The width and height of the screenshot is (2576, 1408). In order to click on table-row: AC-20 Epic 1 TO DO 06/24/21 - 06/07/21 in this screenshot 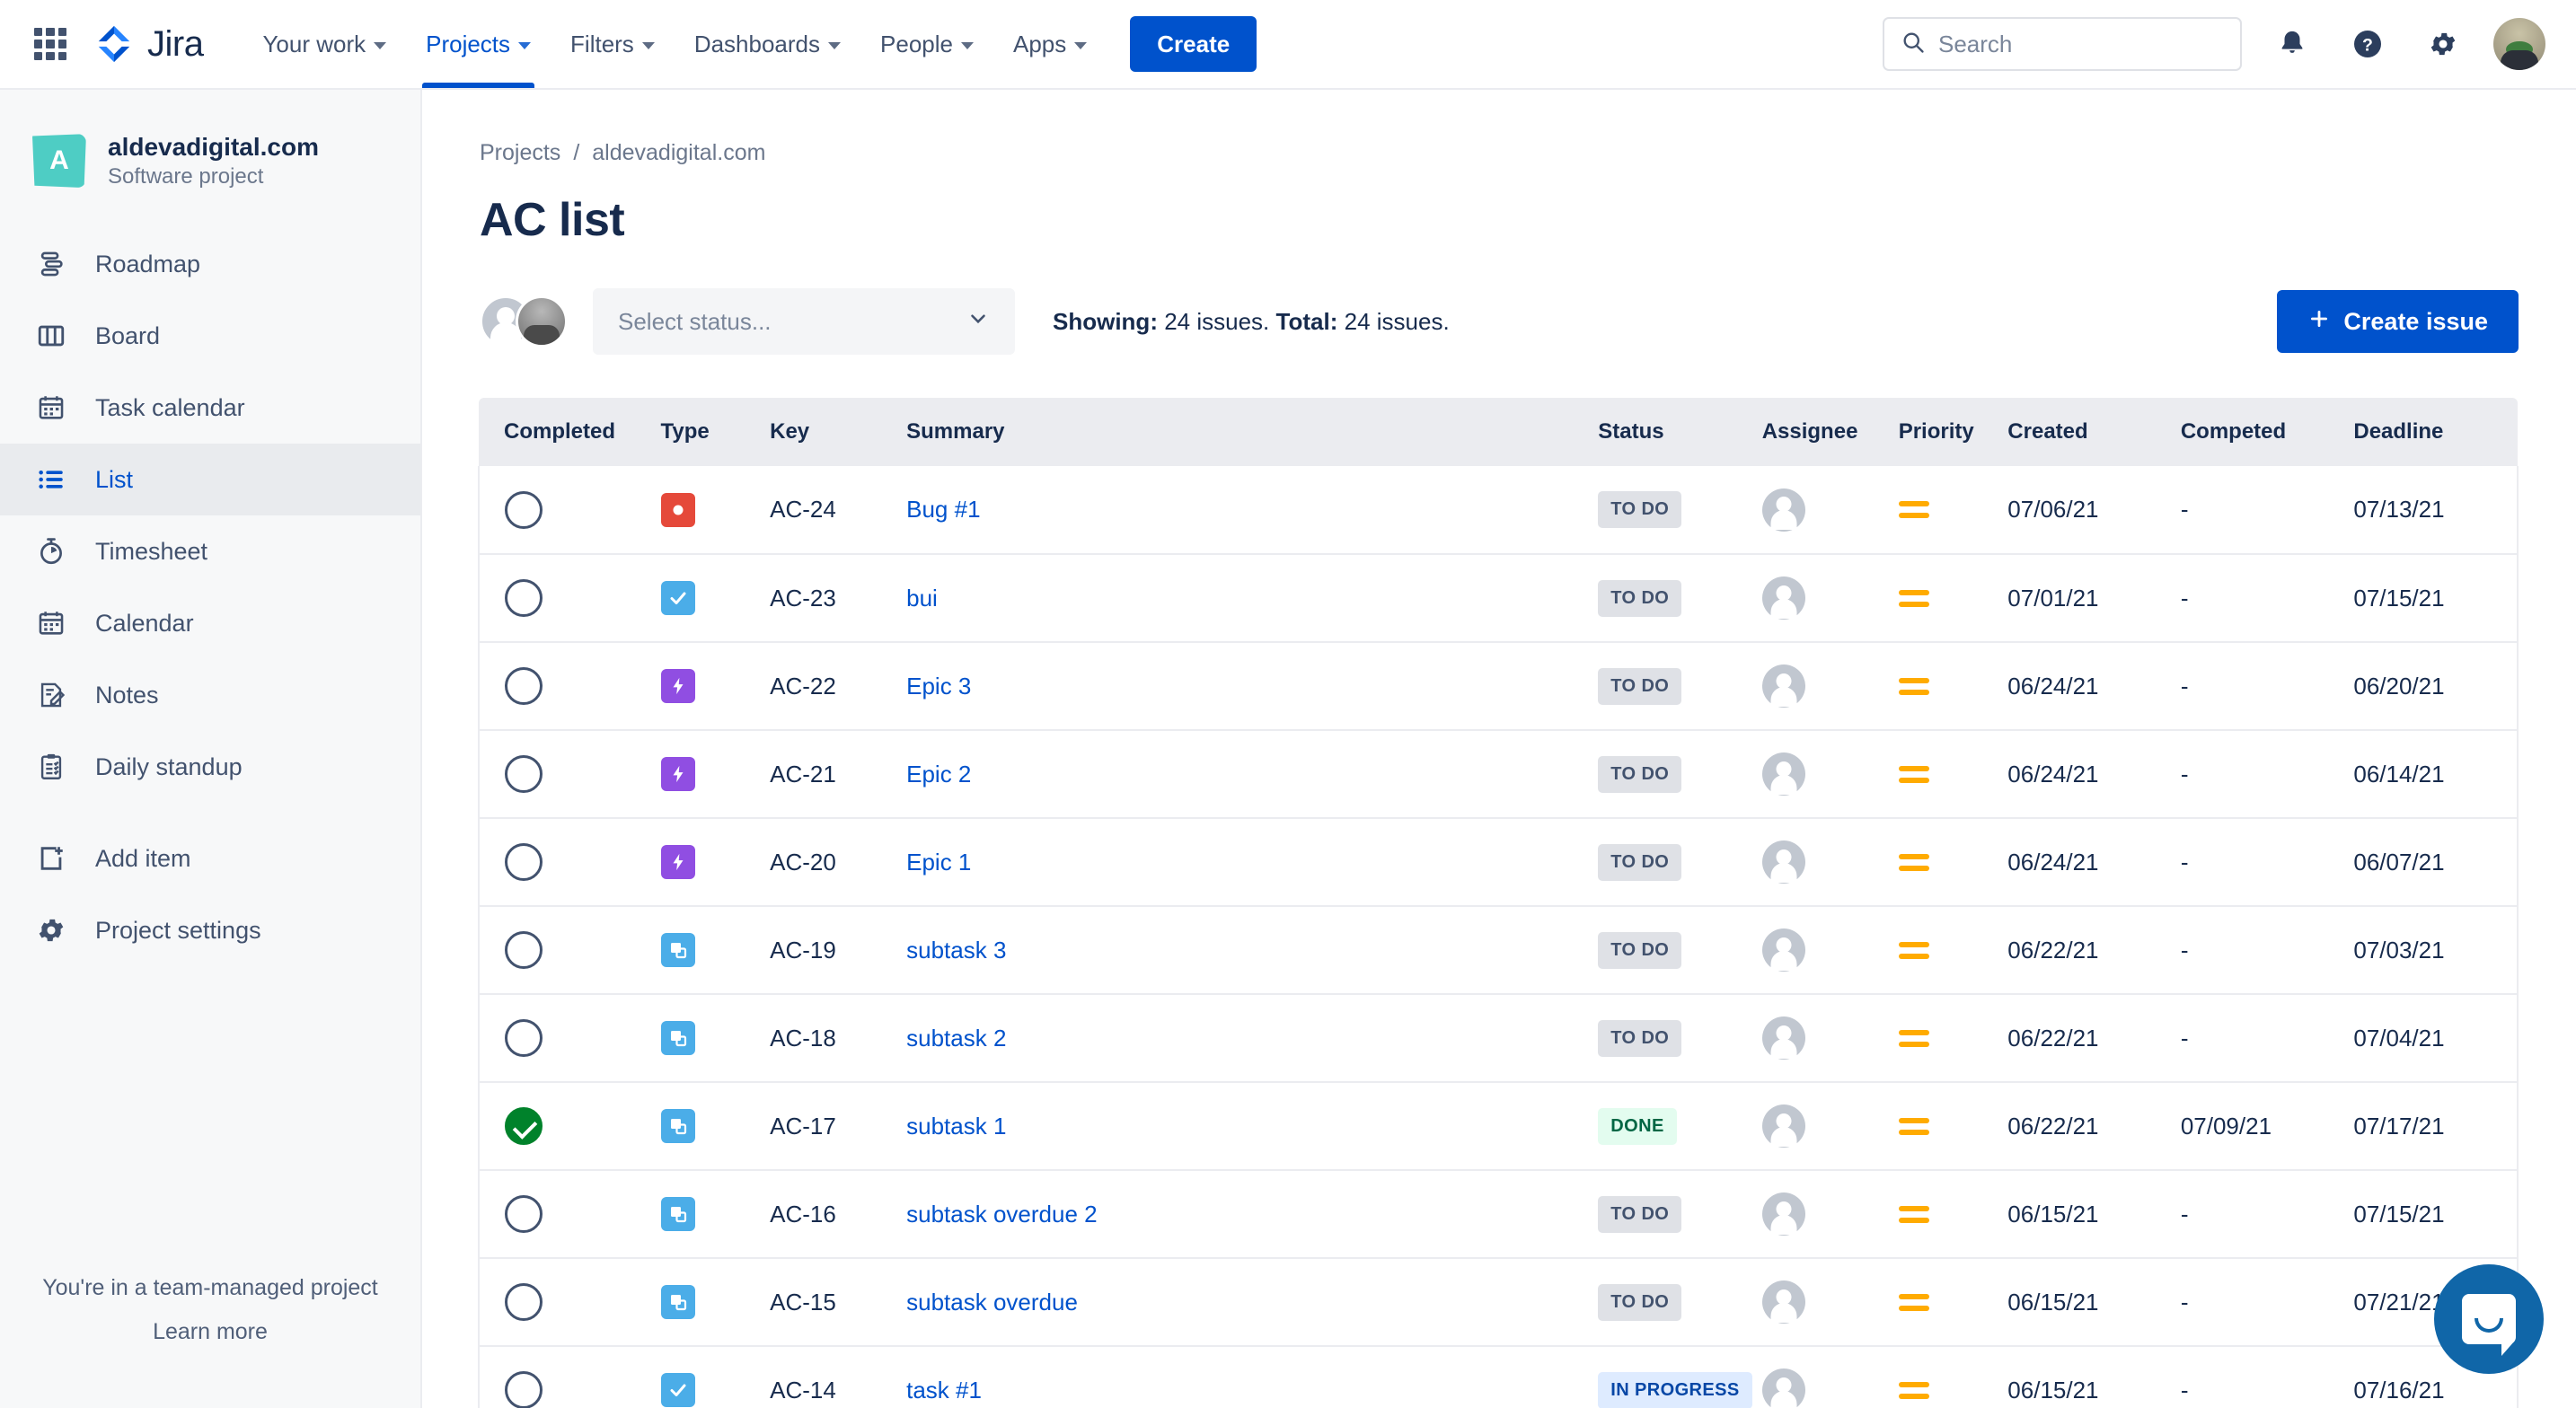, I will do `click(1498, 862)`.